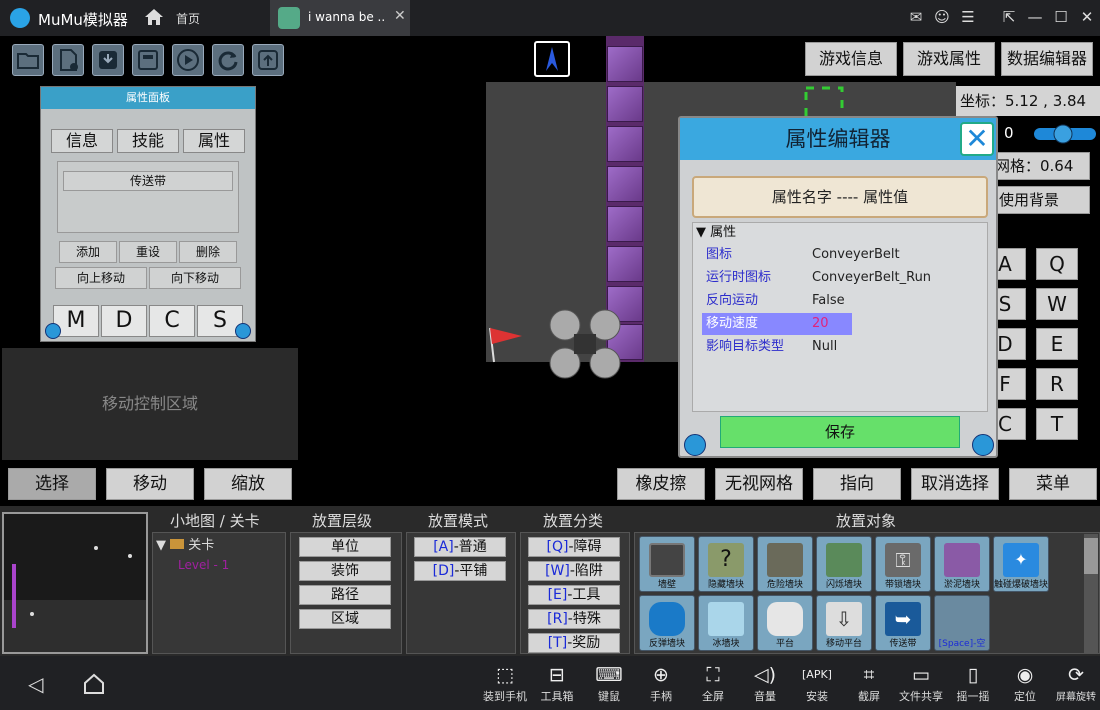 Image resolution: width=1100 pixels, height=710 pixels. What do you see at coordinates (345, 595) in the screenshot?
I see `layer-path: 路径` at bounding box center [345, 595].